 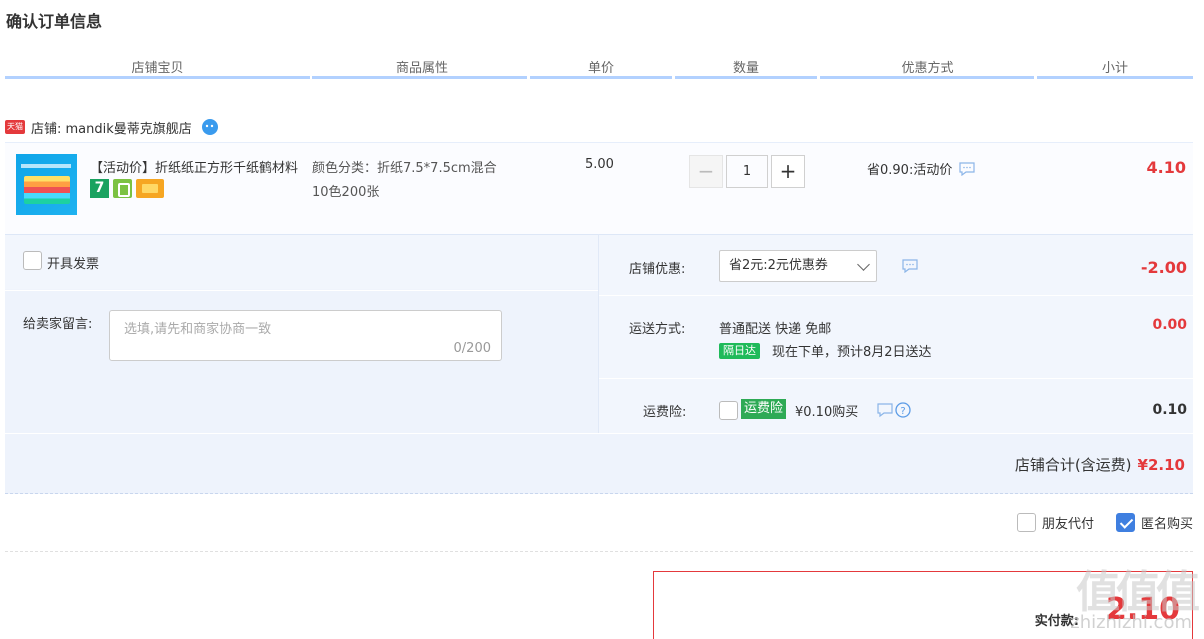 I want to click on item-subtotal: 4.10, so click(x=1166, y=167).